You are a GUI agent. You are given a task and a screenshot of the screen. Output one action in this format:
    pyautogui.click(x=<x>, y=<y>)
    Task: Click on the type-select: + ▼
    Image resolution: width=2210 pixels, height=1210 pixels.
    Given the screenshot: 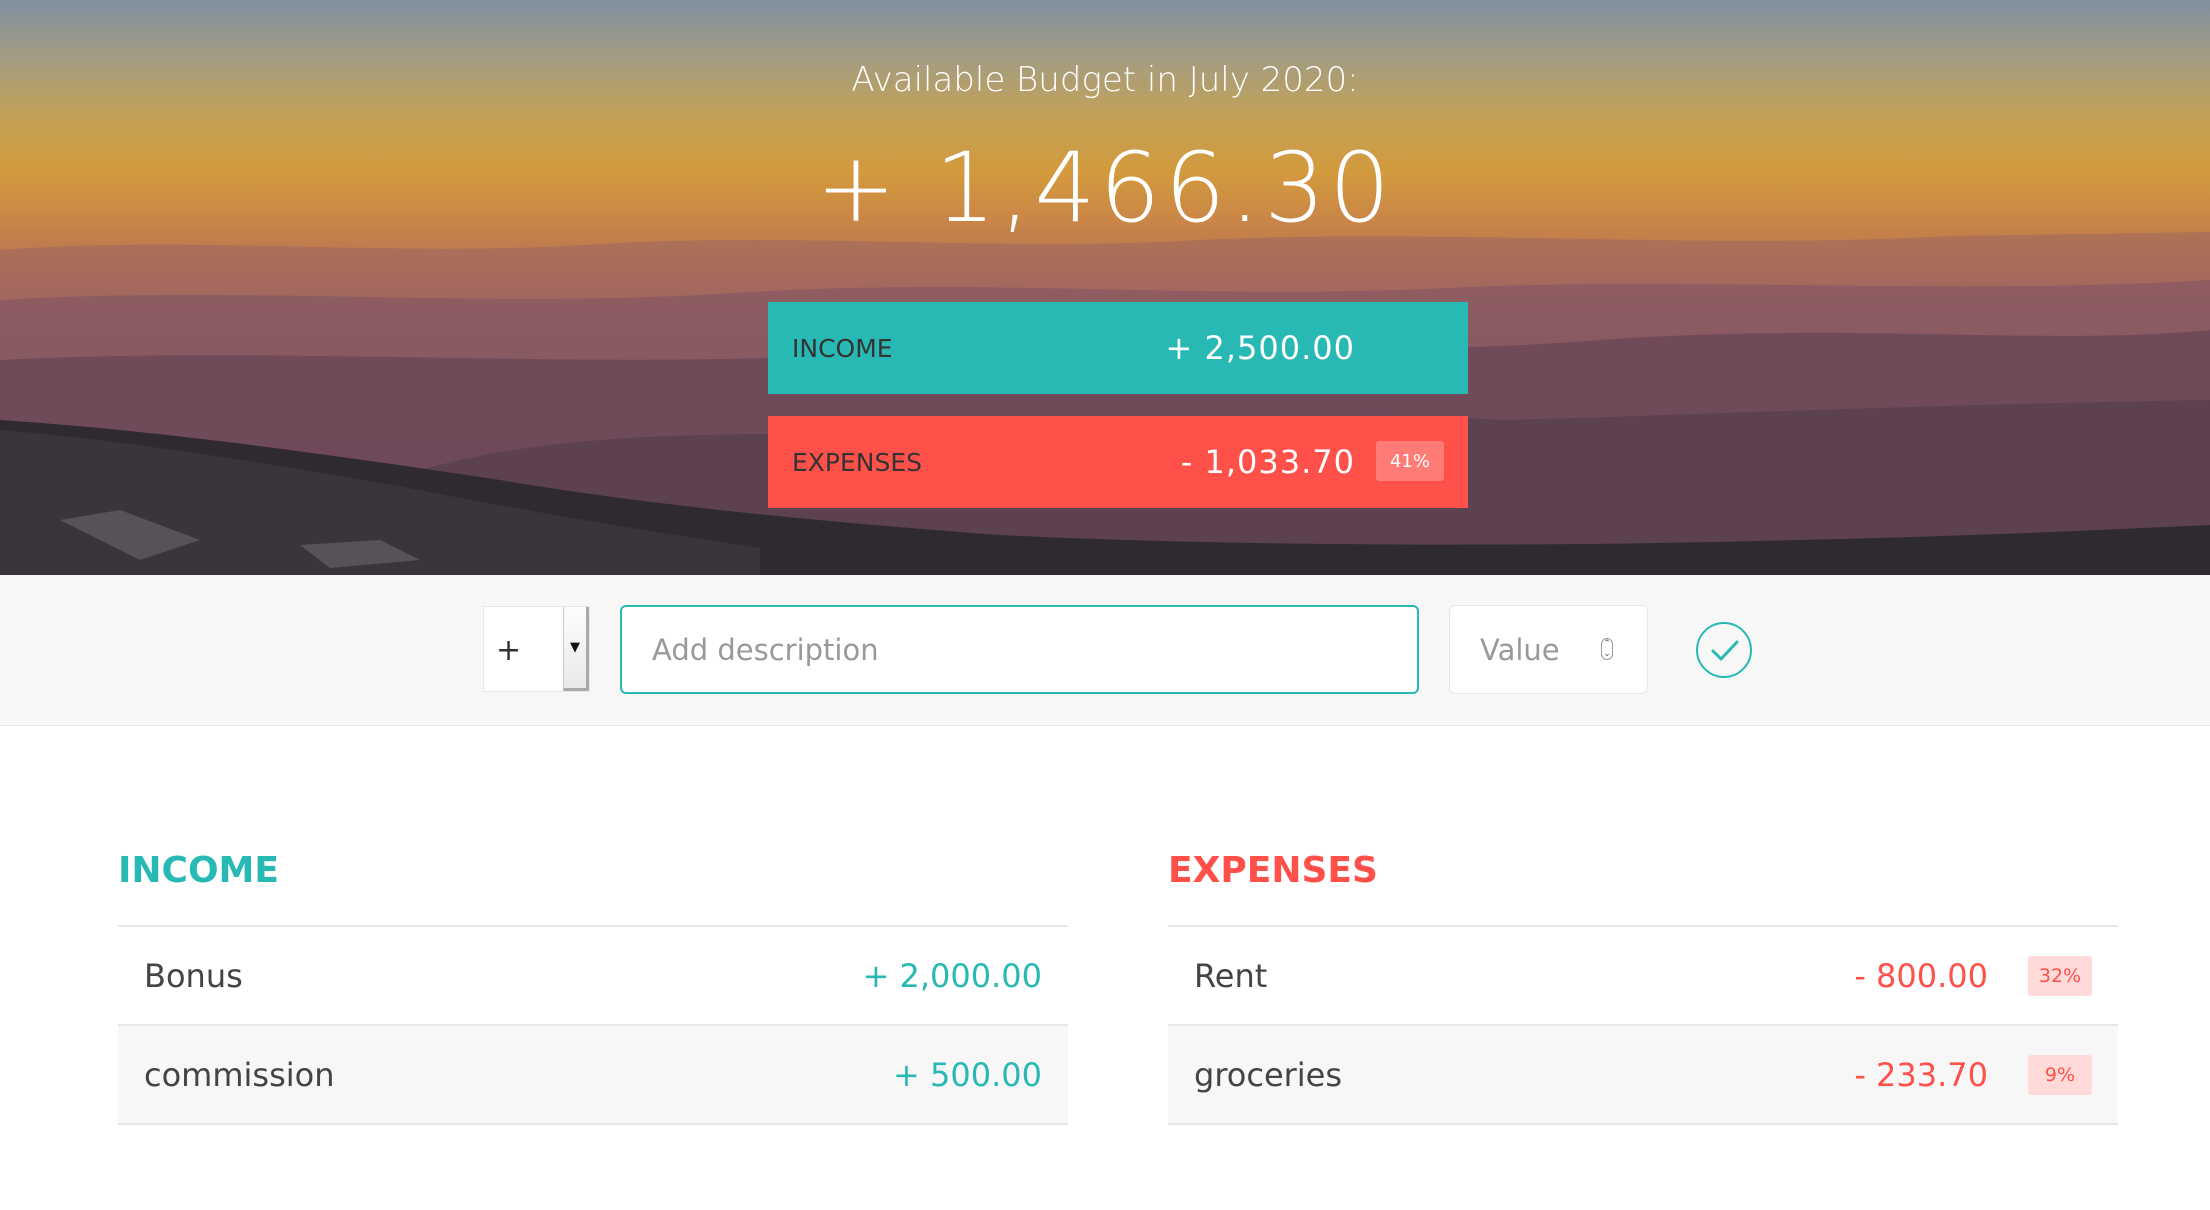 What is the action you would take?
    pyautogui.click(x=536, y=649)
    